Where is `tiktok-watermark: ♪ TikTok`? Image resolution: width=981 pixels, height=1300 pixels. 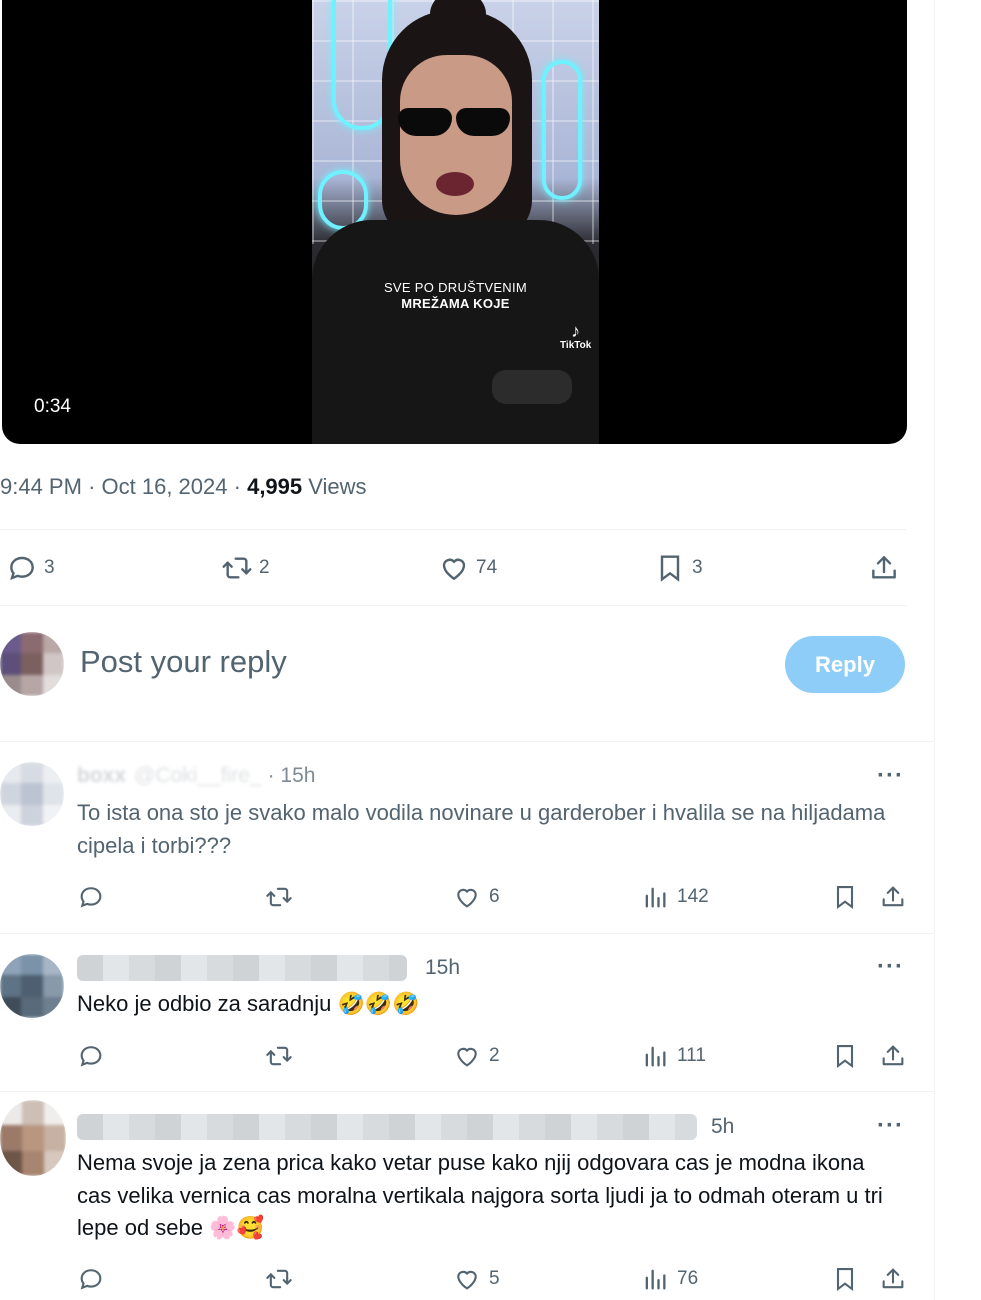 tiktok-watermark: ♪ TikTok is located at coordinates (575, 336).